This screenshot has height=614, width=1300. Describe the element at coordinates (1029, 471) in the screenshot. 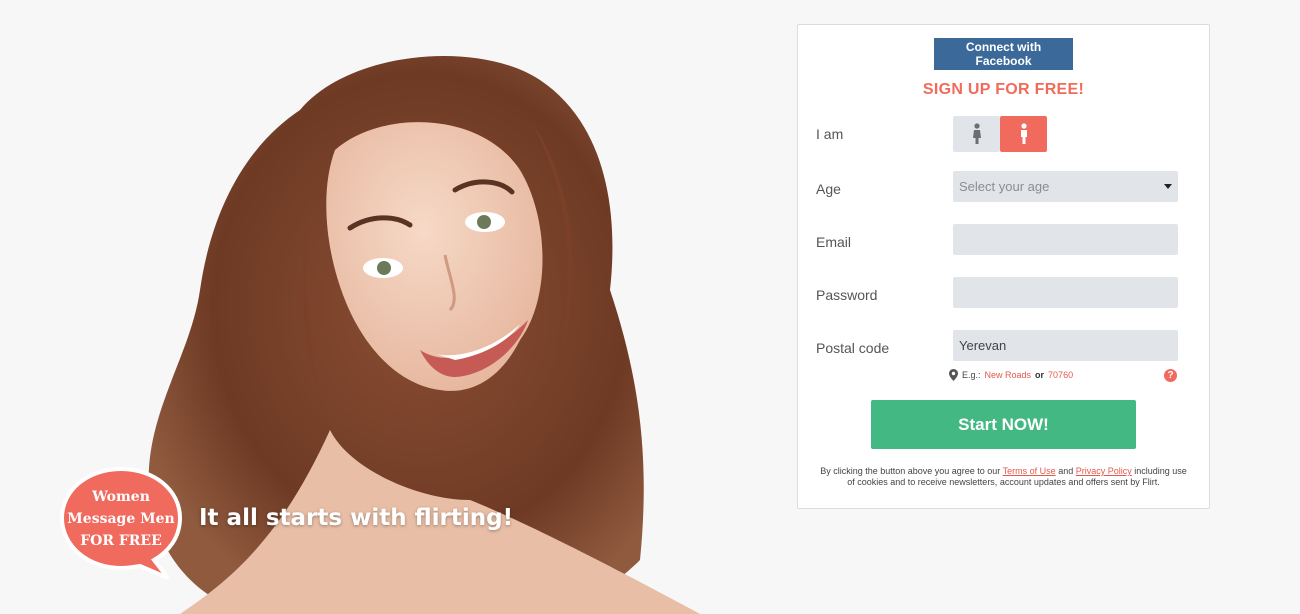

I see `terms-of-use-link: Terms of Use` at that location.